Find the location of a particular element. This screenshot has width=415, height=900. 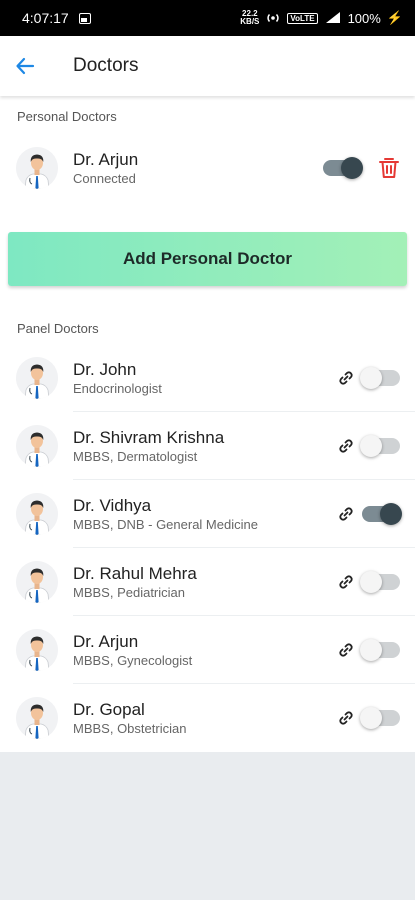

doctor-name: Dr. Gopal is located at coordinates (109, 709).